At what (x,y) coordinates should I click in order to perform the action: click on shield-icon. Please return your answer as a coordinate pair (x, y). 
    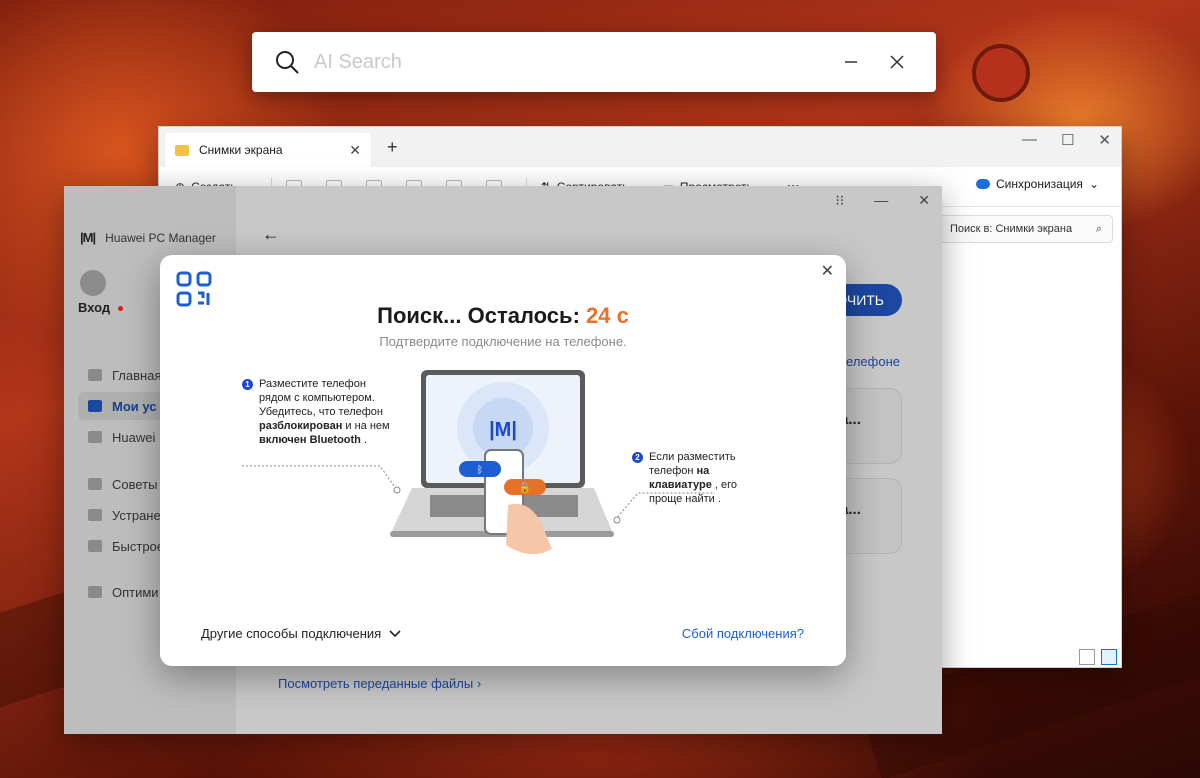
    Looking at the image, I should click on (95, 546).